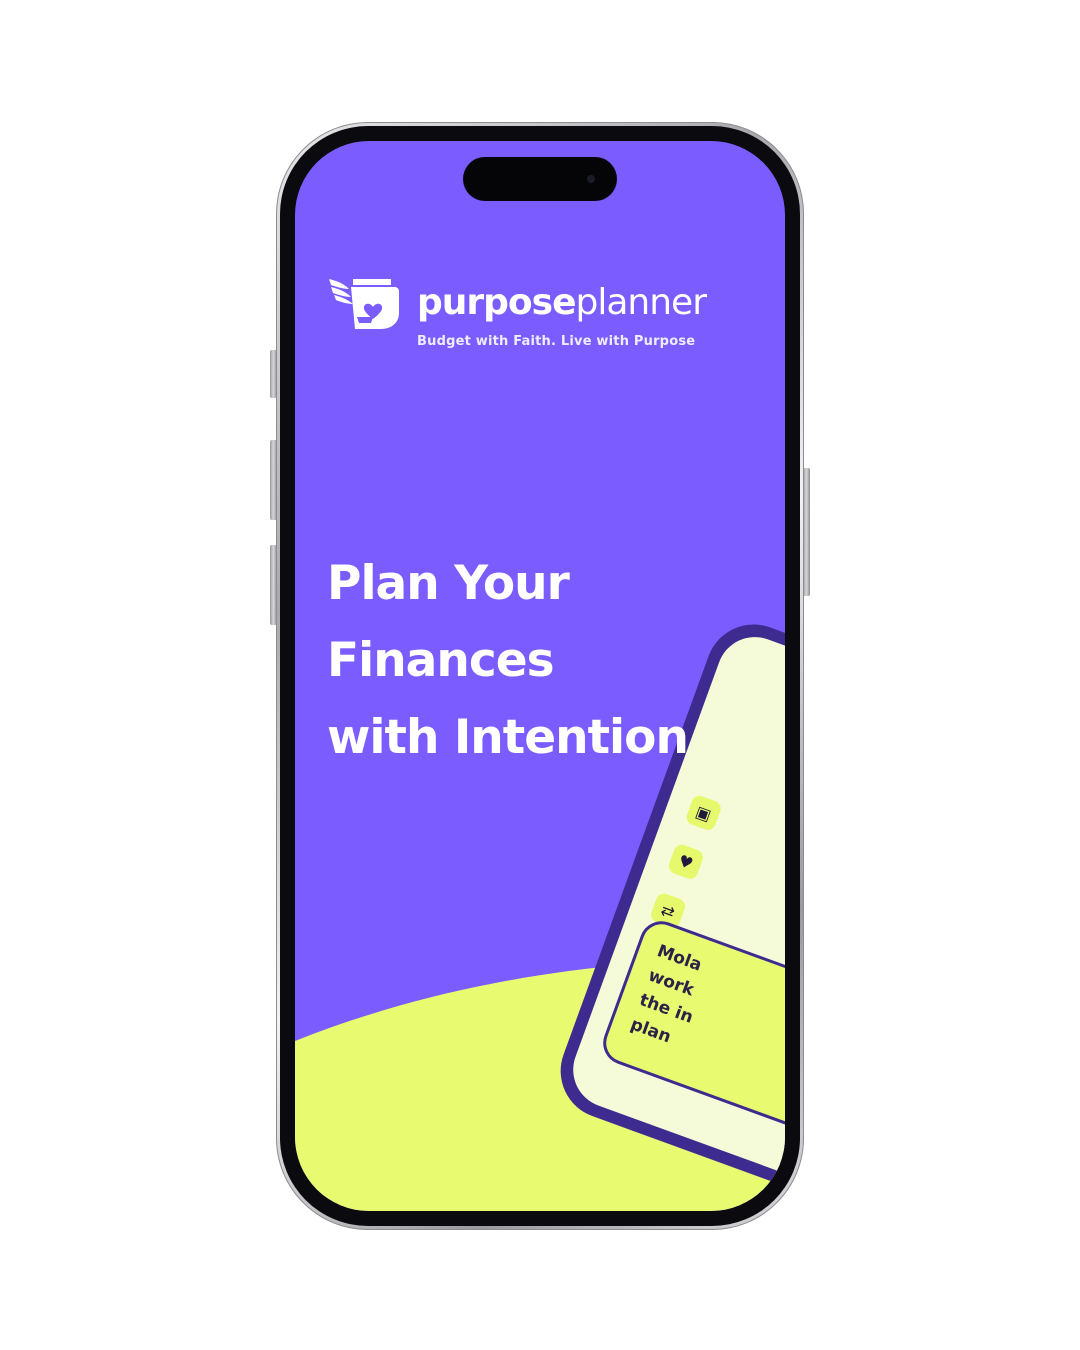 Image resolution: width=1080 pixels, height=1350 pixels. I want to click on calendar-icon: ▣, so click(703, 813).